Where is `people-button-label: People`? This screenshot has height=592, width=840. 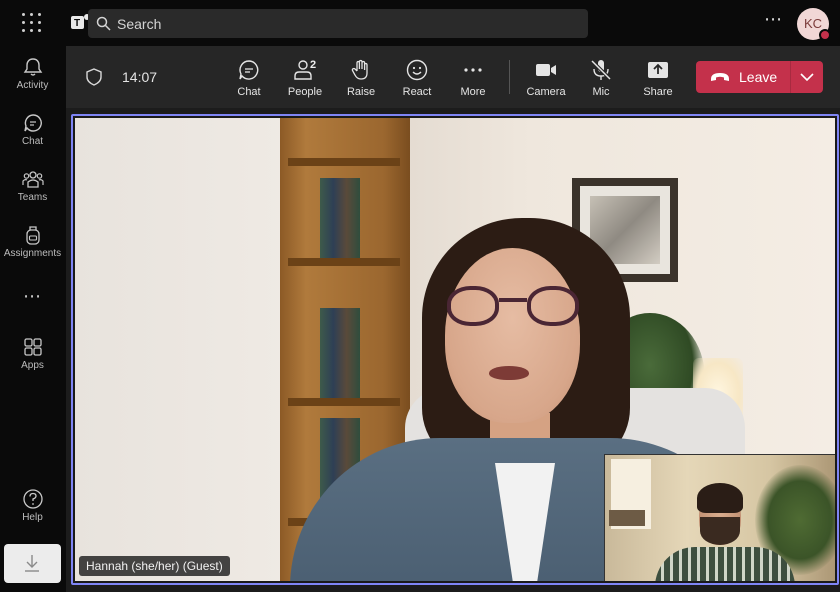 people-button-label: People is located at coordinates (305, 92).